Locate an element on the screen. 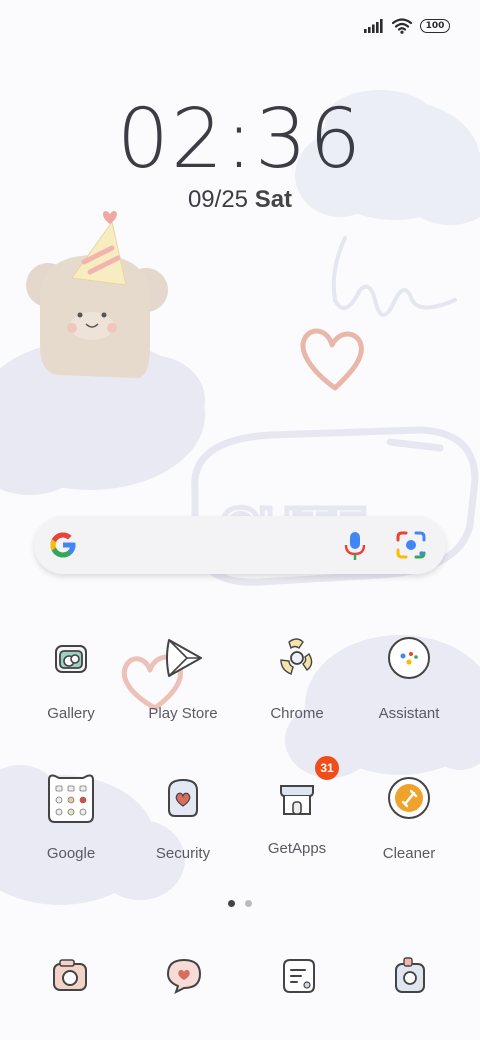 Image resolution: width=480 pixels, height=1040 pixels. app-label: Cleaner is located at coordinates (409, 853).